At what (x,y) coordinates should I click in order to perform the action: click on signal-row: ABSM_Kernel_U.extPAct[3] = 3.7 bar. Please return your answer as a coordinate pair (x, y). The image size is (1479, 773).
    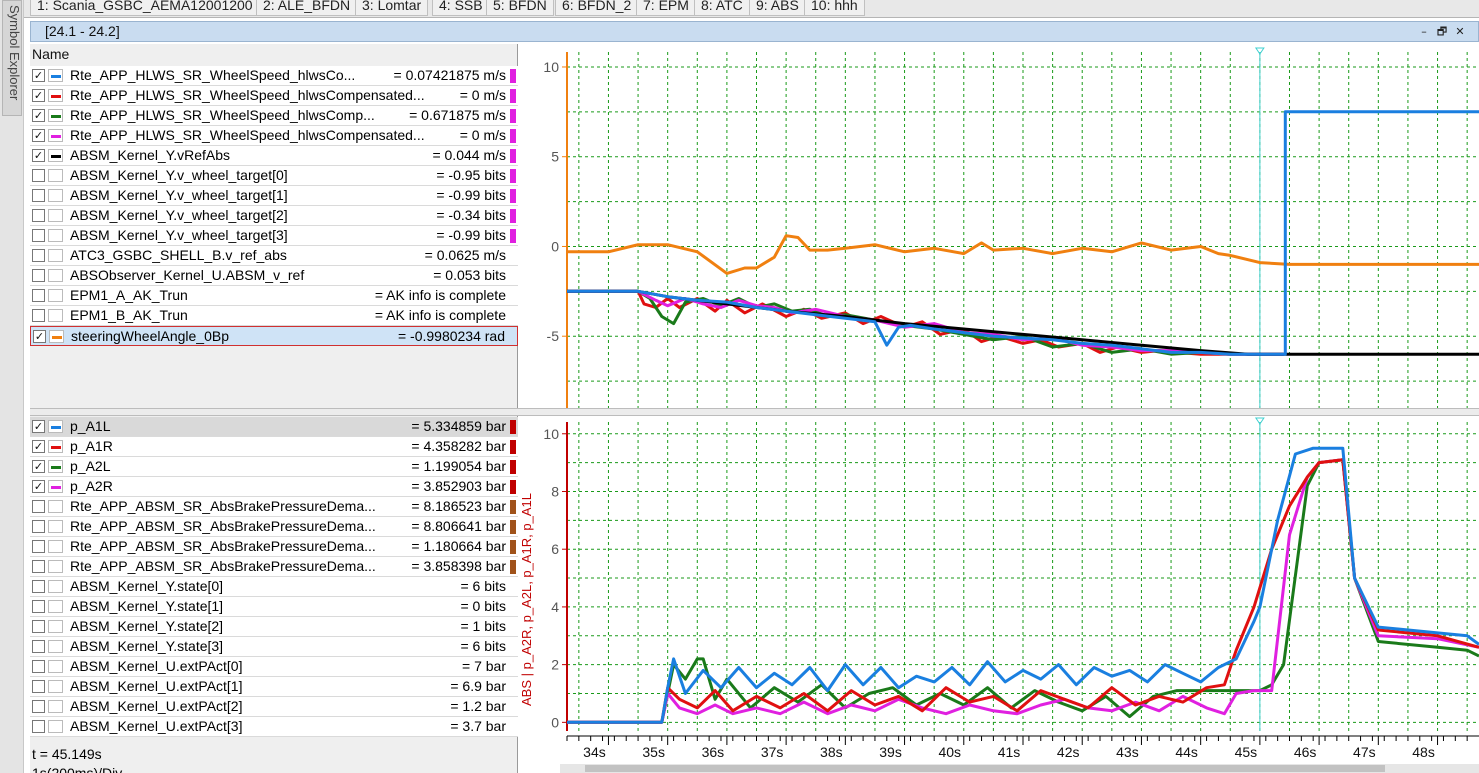
    Looking at the image, I should click on (274, 727).